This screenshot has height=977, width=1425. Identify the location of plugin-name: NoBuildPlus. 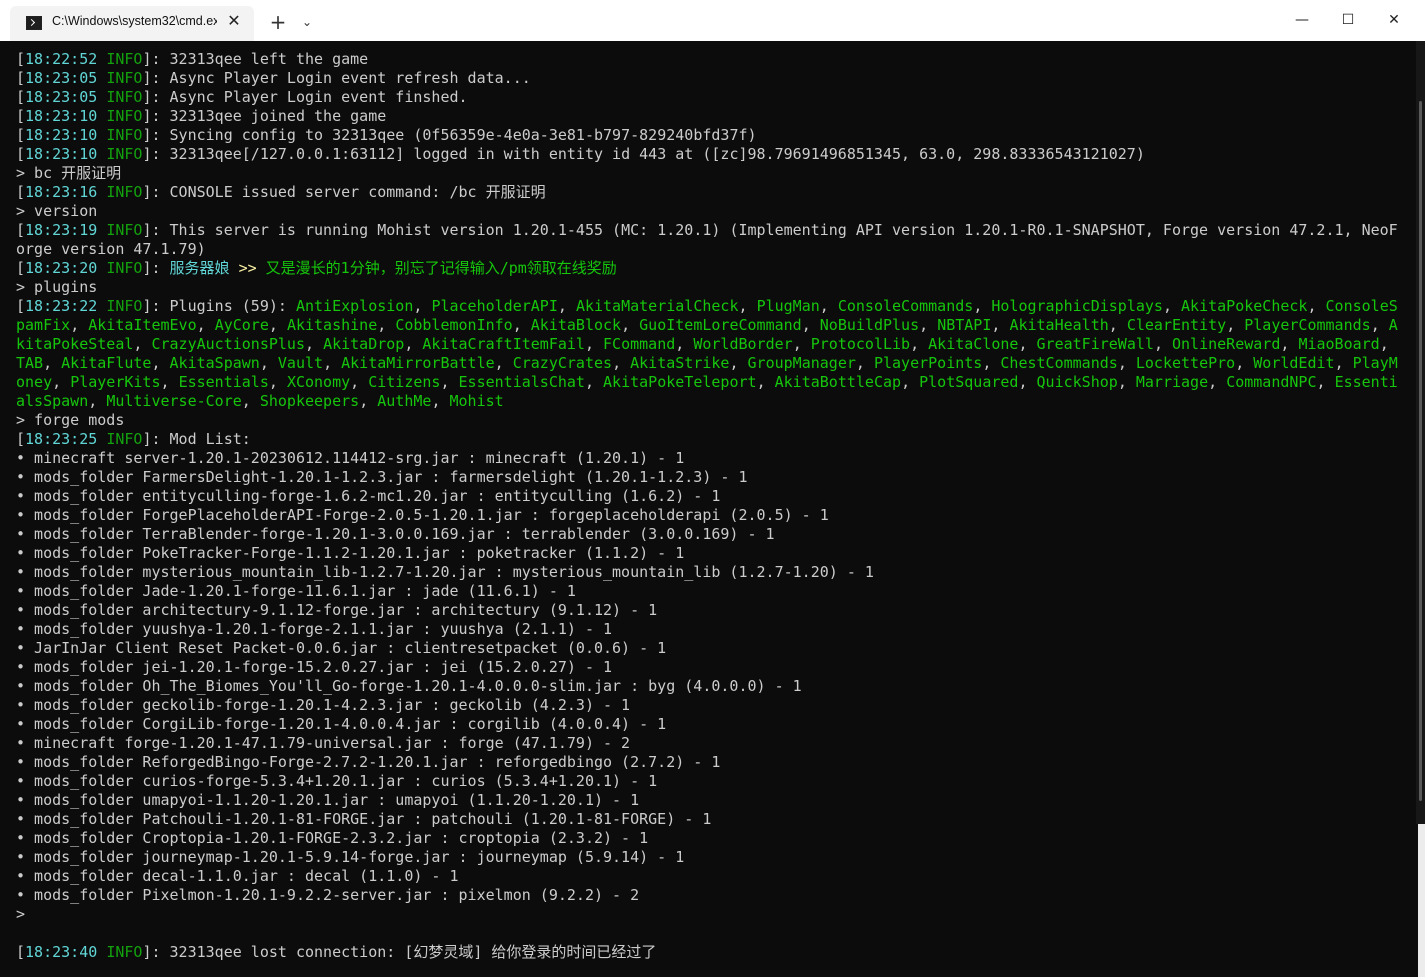
(869, 325).